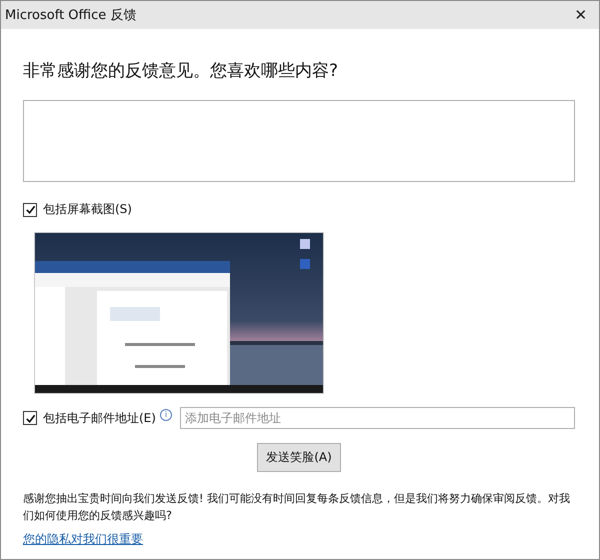 This screenshot has height=560, width=600. Describe the element at coordinates (87, 209) in the screenshot. I see `checkbox-label: 包括屏幕截图(S)` at that location.